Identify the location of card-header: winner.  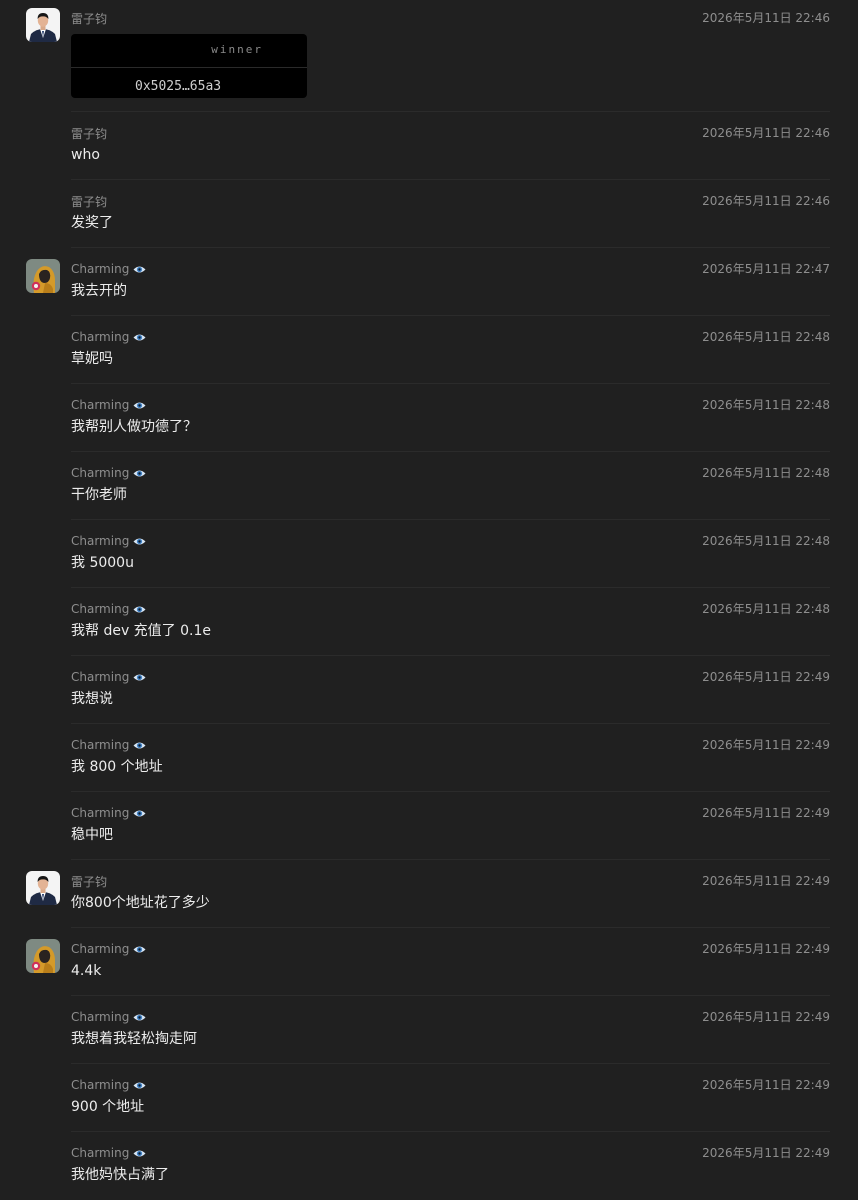
(189, 51).